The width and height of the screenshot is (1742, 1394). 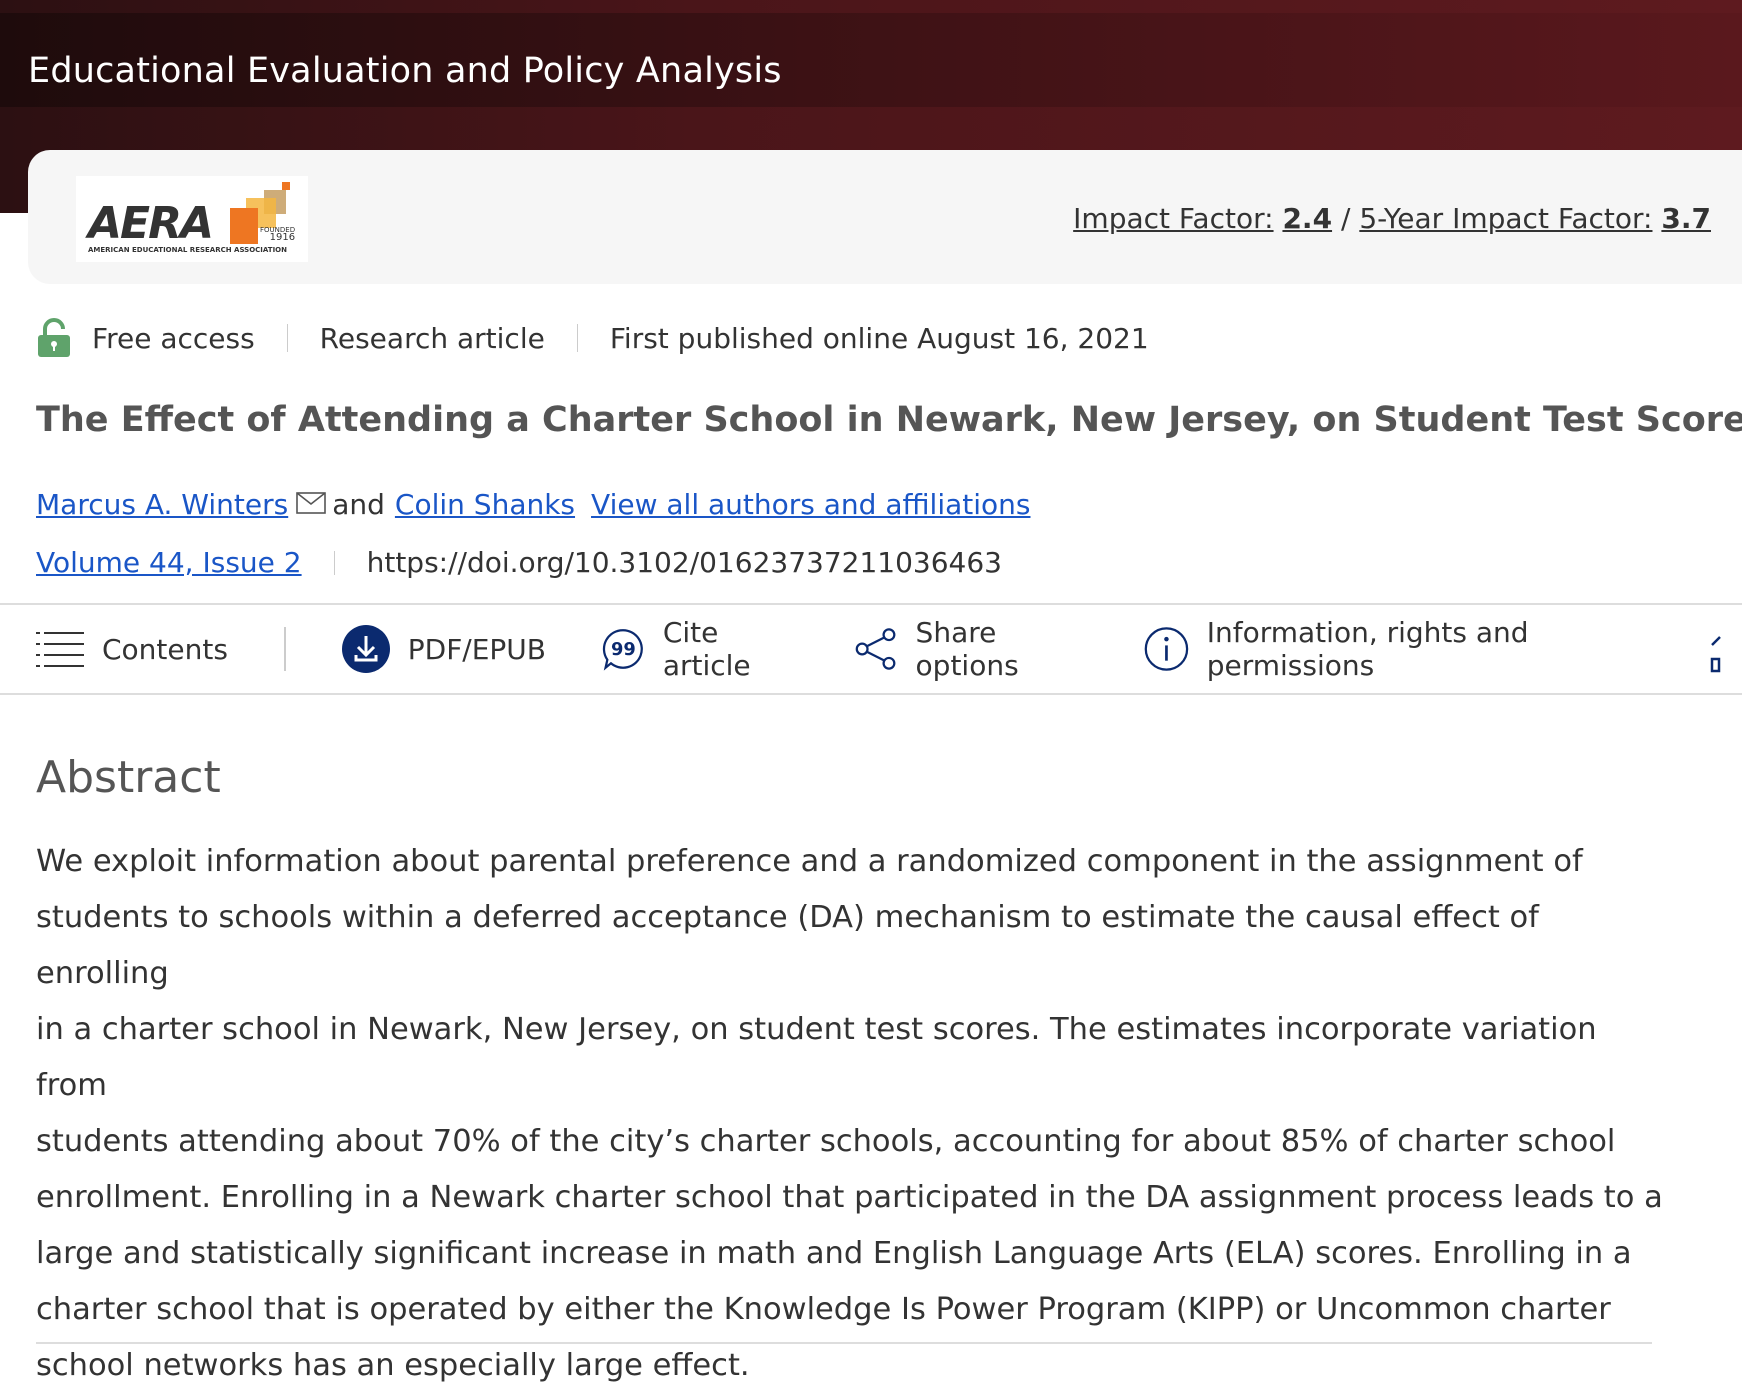 What do you see at coordinates (162, 504) in the screenshot?
I see `author-link-winters: Marcus A. Winters` at bounding box center [162, 504].